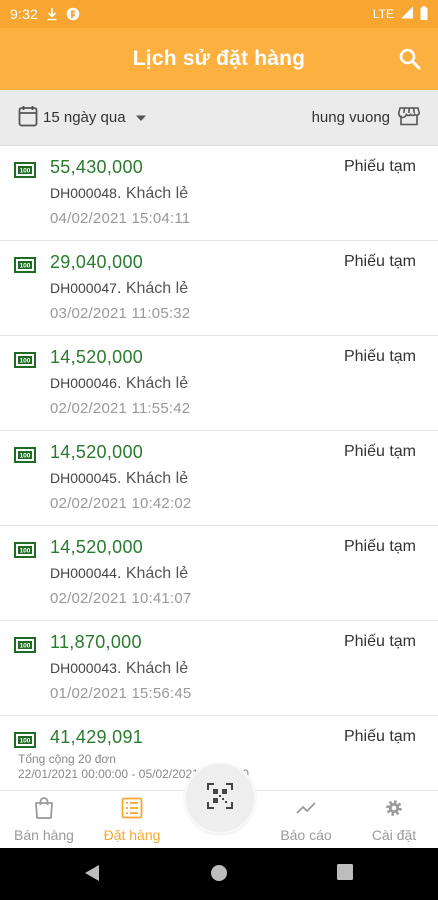  I want to click on filter-bar: 15 ngày qua hung vuong, so click(219, 118).